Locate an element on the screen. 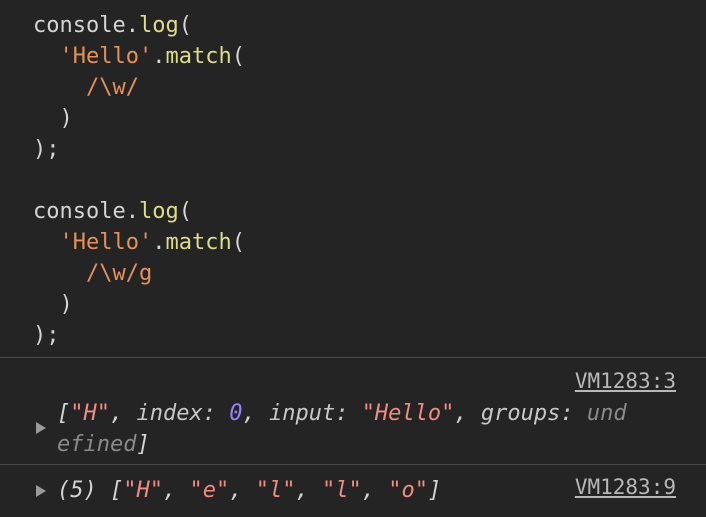 The width and height of the screenshot is (706, 517). code-token: /\w/g is located at coordinates (119, 273).